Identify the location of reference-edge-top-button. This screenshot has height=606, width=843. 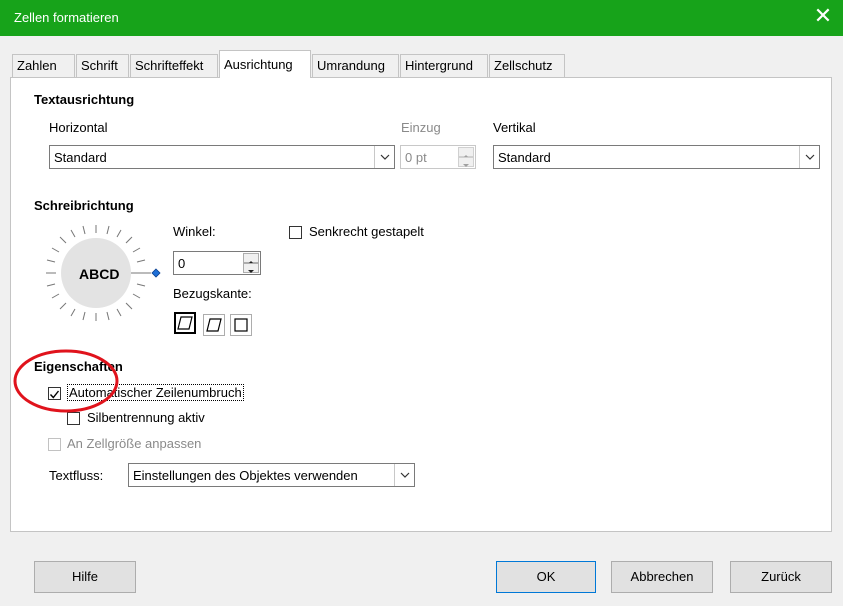
(214, 325).